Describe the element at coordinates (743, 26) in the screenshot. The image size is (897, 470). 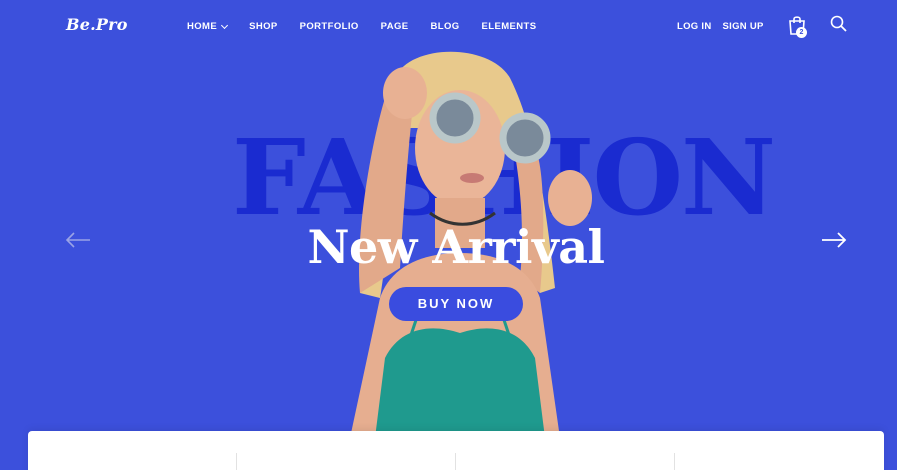
I see `signup-link: SIGN UP` at that location.